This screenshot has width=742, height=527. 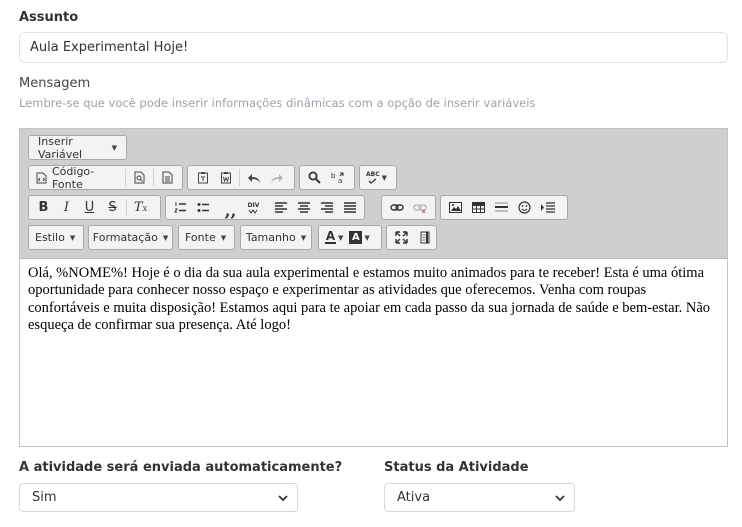 I want to click on format-dropdown: Formatação ▼, so click(x=130, y=237).